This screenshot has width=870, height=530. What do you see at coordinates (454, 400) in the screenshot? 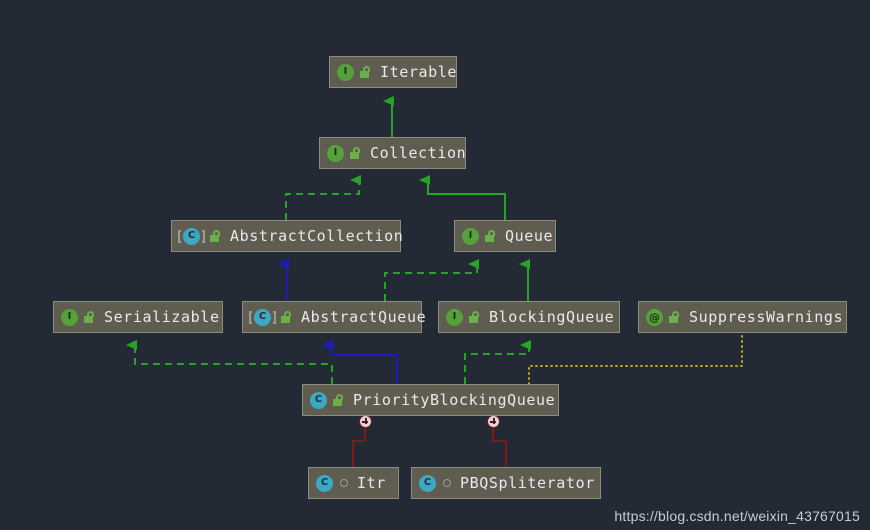
I see `class-node-label: PriorityBlockingQueue` at bounding box center [454, 400].